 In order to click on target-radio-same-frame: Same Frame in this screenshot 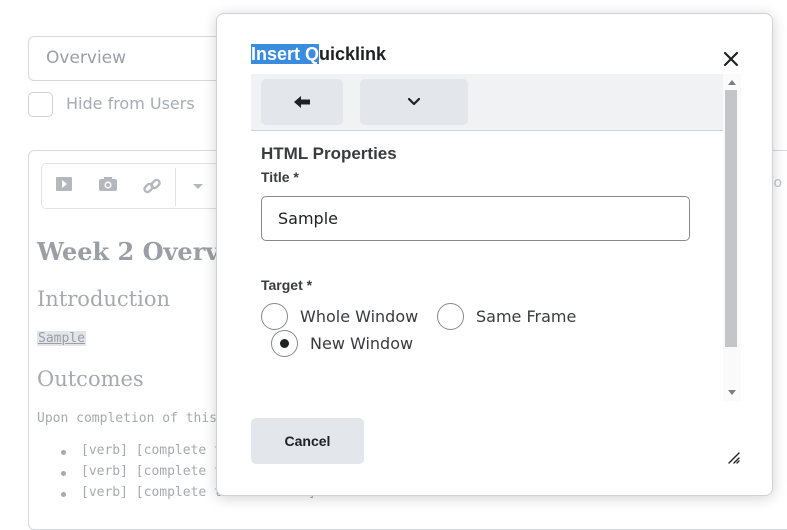, I will do `click(506, 316)`.